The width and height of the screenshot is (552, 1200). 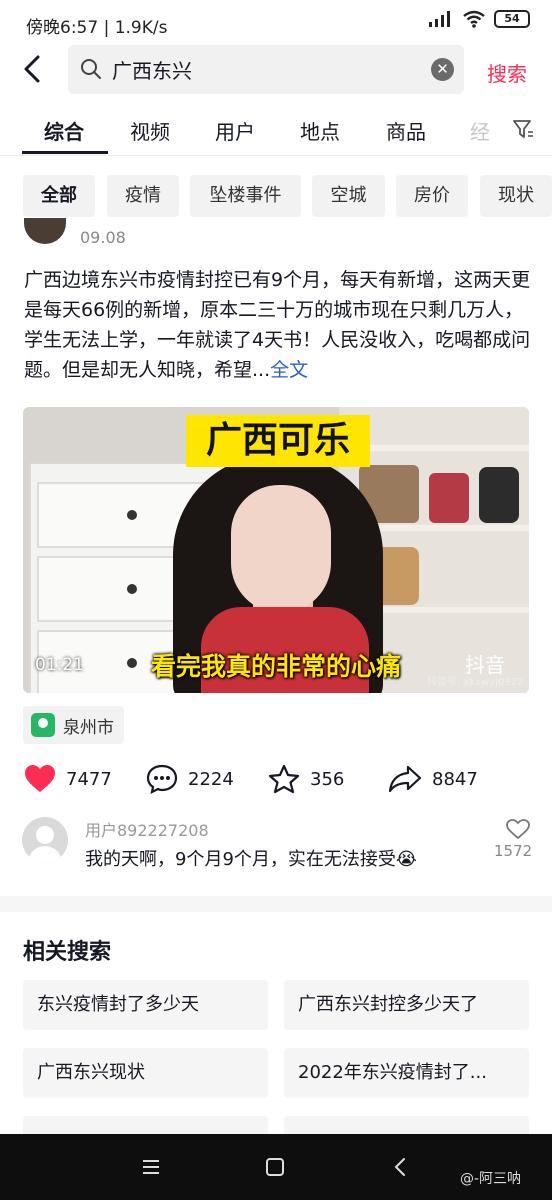 I want to click on comment-bubble-icon, so click(x=162, y=779).